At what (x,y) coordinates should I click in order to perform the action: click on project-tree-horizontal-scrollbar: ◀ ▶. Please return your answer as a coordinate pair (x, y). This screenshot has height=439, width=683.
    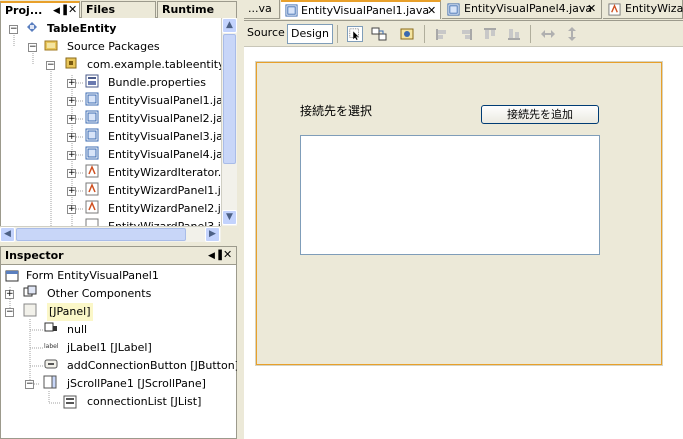
    Looking at the image, I should click on (110, 234).